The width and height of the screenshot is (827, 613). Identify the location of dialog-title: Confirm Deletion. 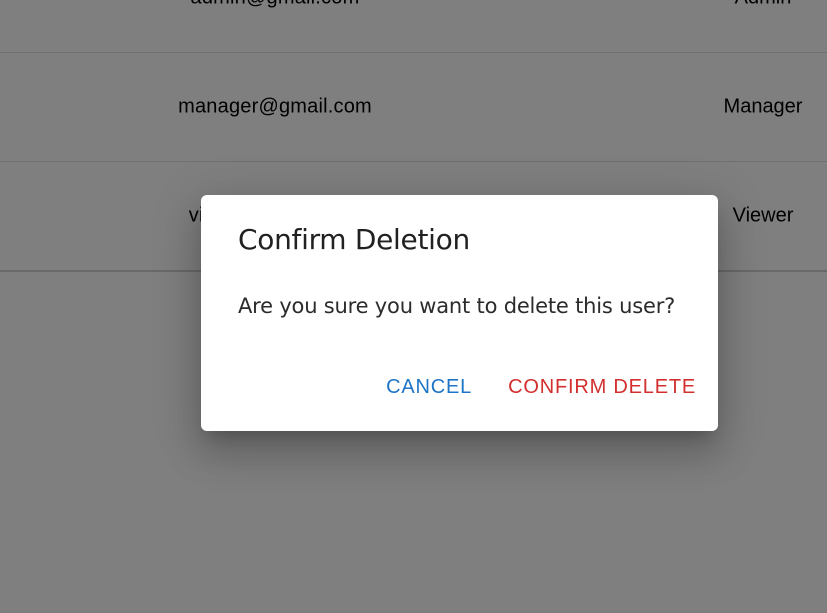
(354, 239).